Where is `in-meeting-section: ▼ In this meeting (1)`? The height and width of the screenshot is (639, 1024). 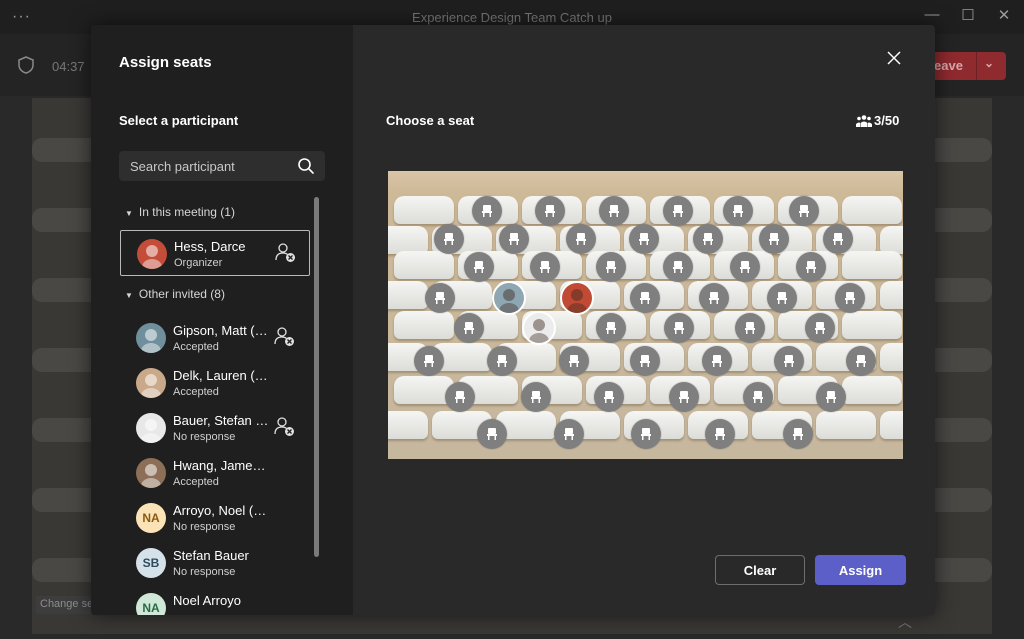
in-meeting-section: ▼ In this meeting (1) is located at coordinates (180, 212).